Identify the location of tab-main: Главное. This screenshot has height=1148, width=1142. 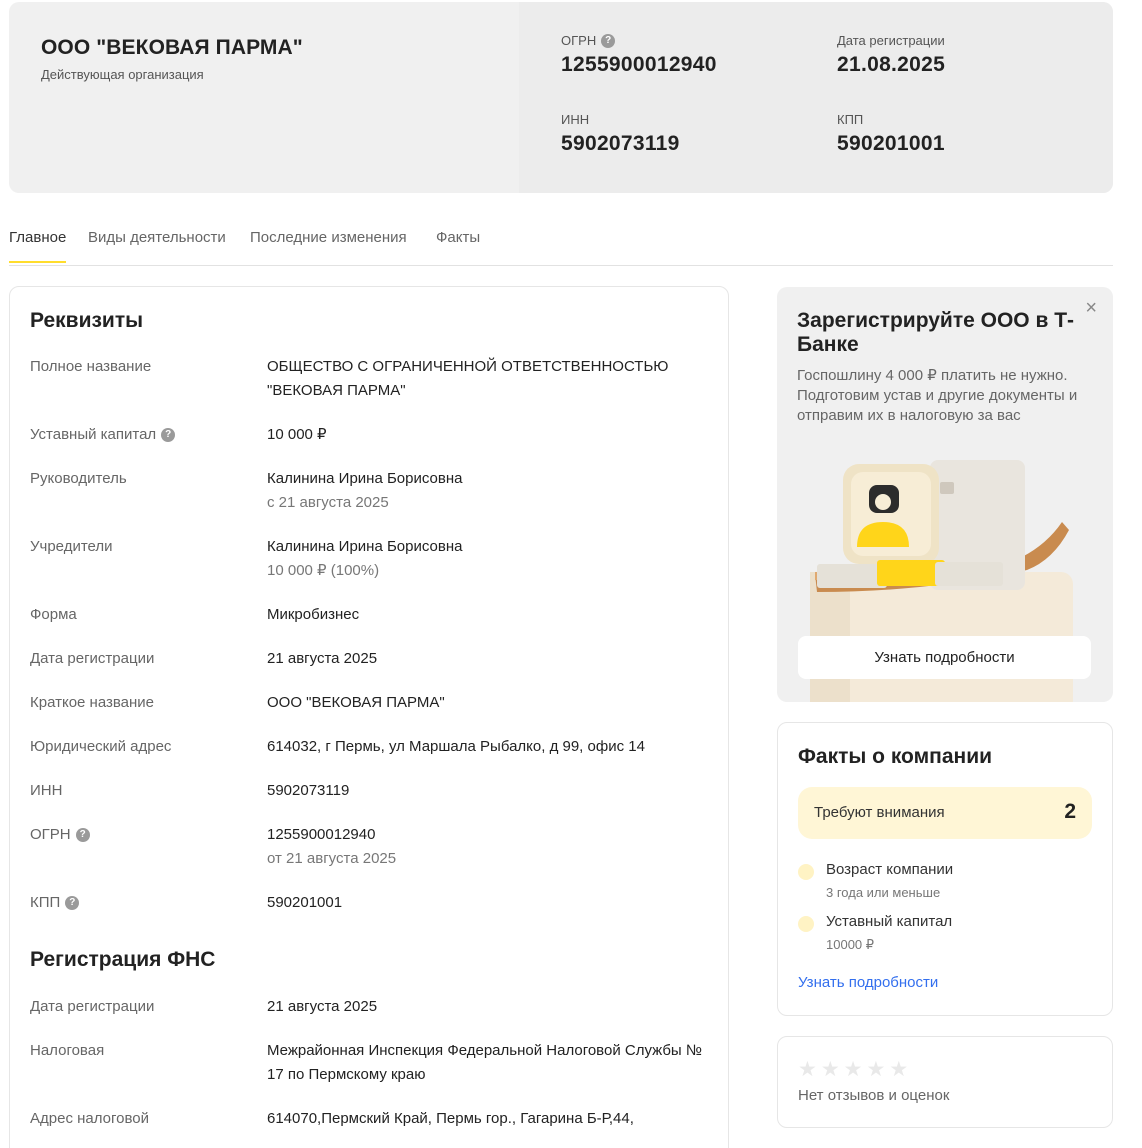
(38, 246).